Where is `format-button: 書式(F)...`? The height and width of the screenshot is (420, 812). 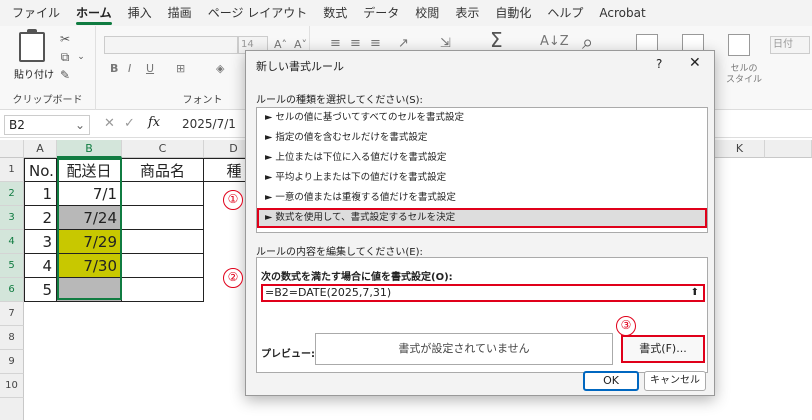 format-button: 書式(F)... is located at coordinates (663, 349).